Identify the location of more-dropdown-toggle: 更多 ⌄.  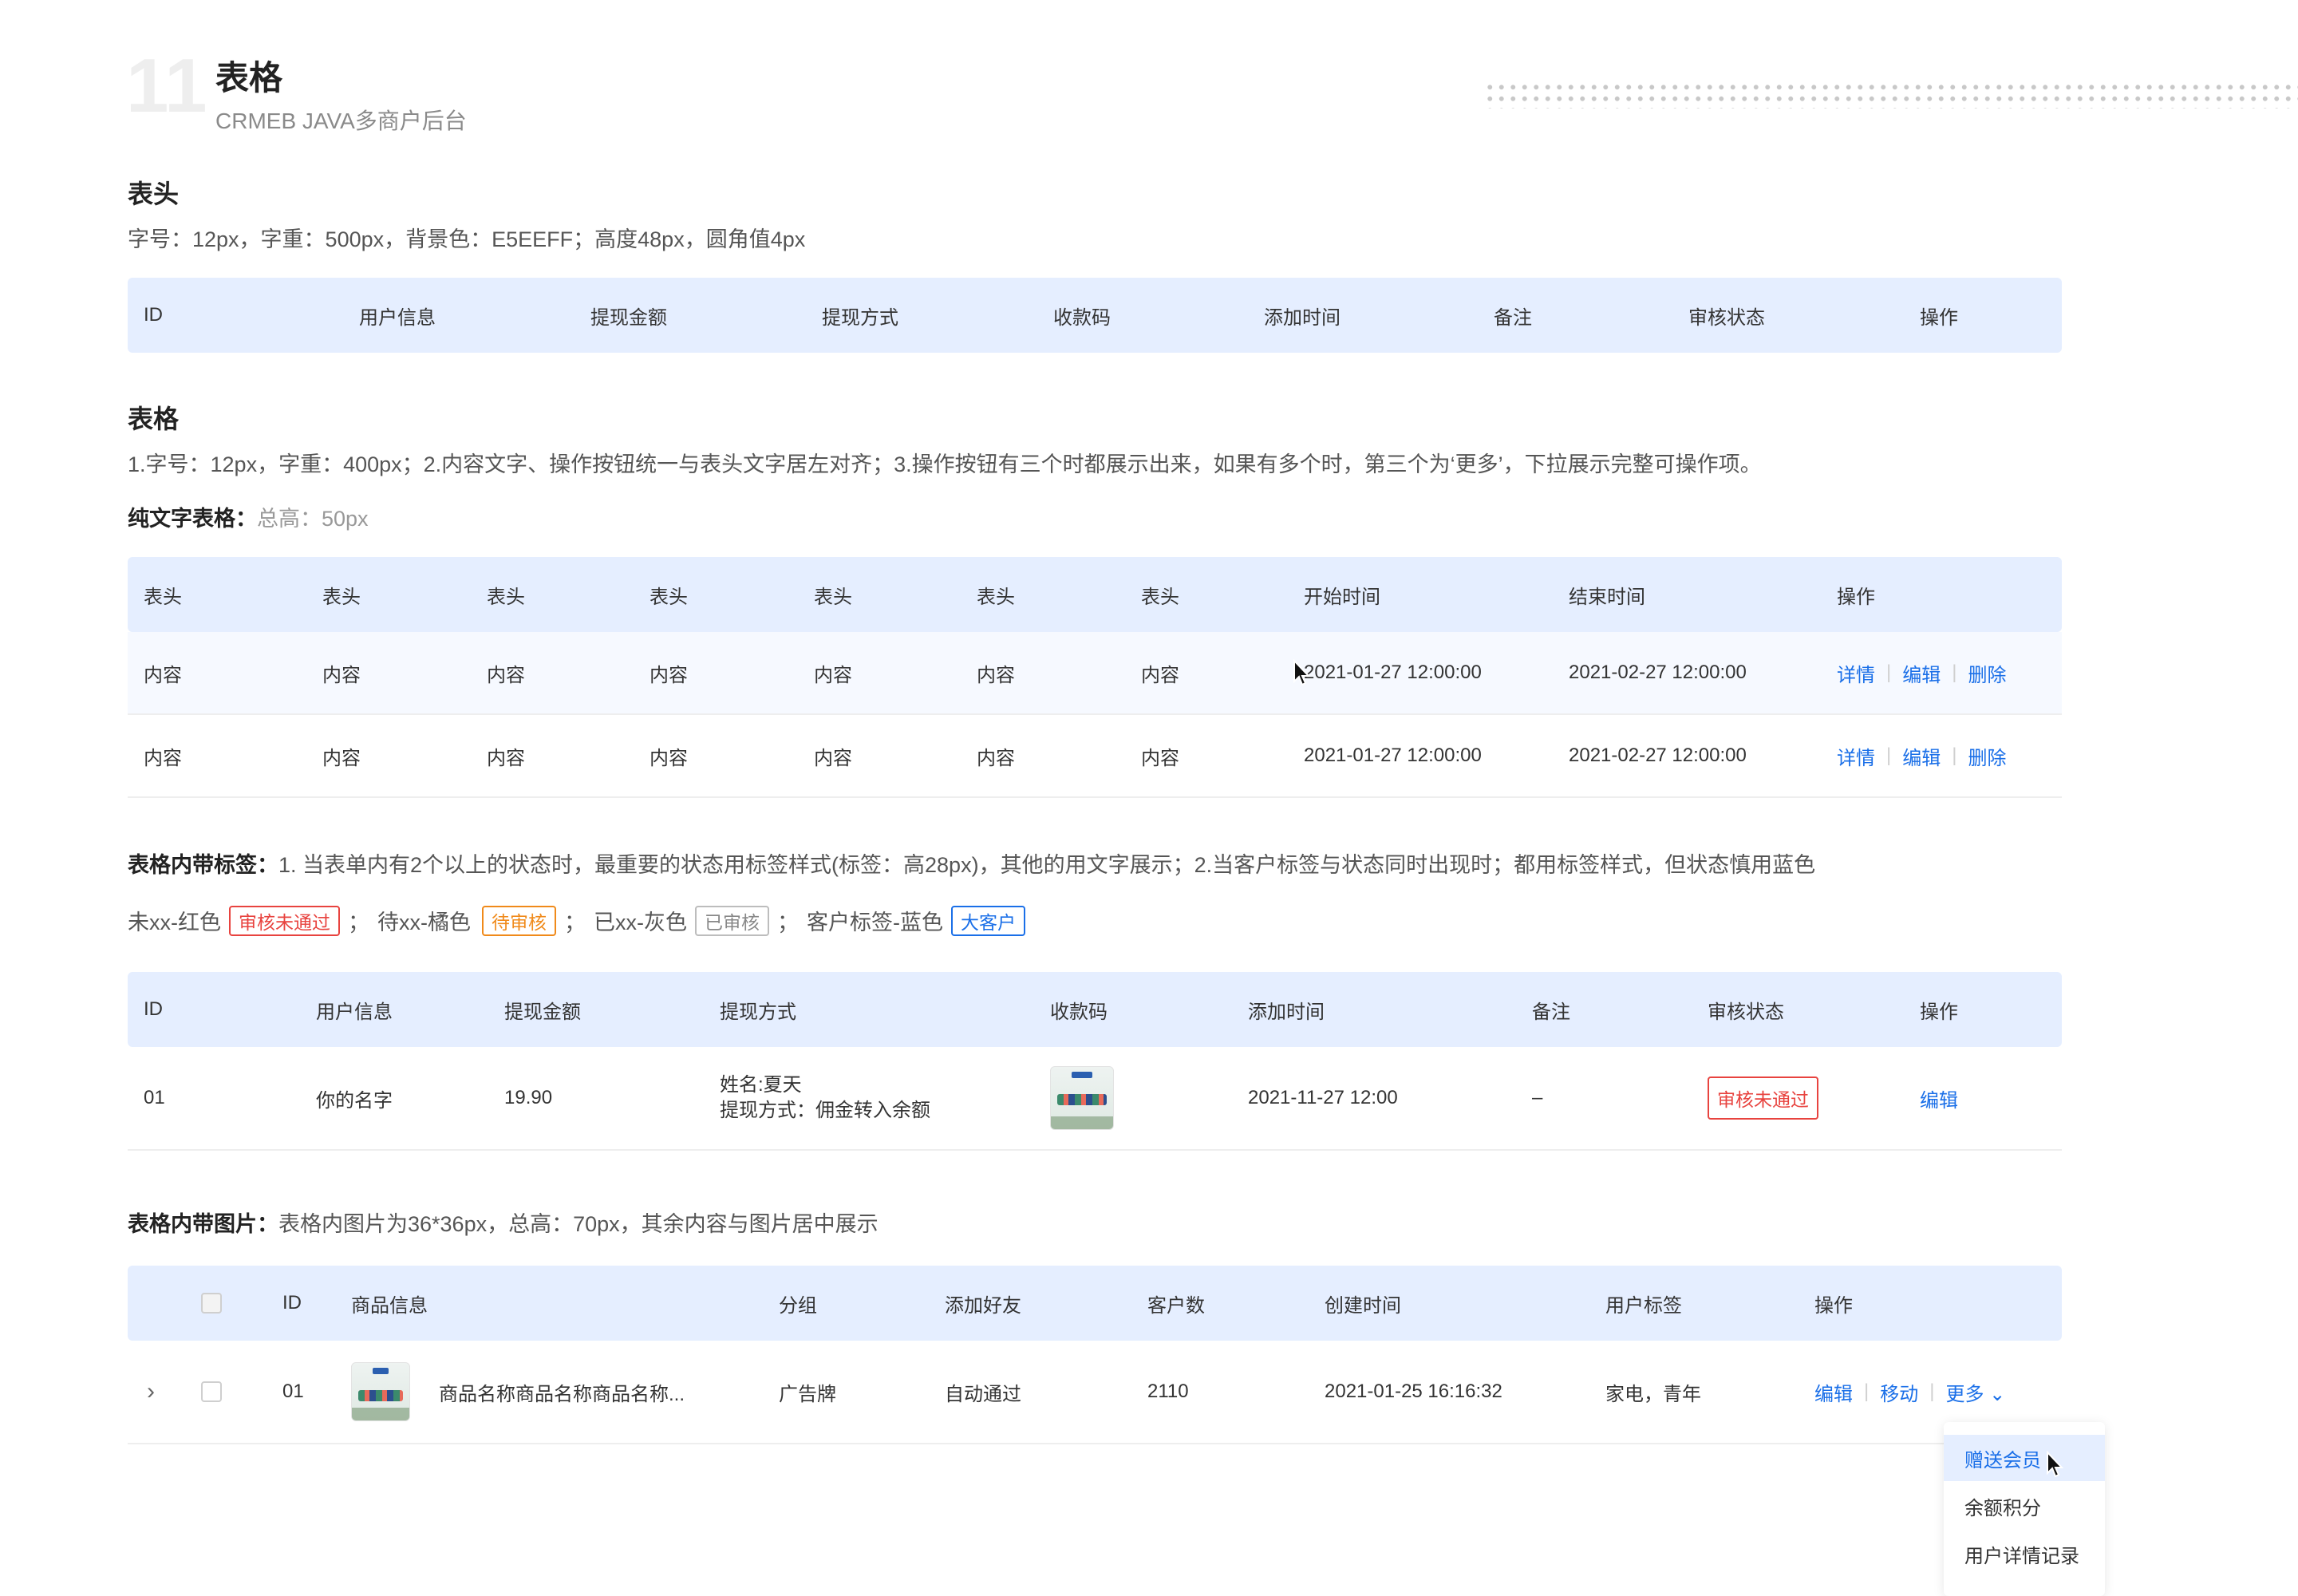
(1975, 1392).